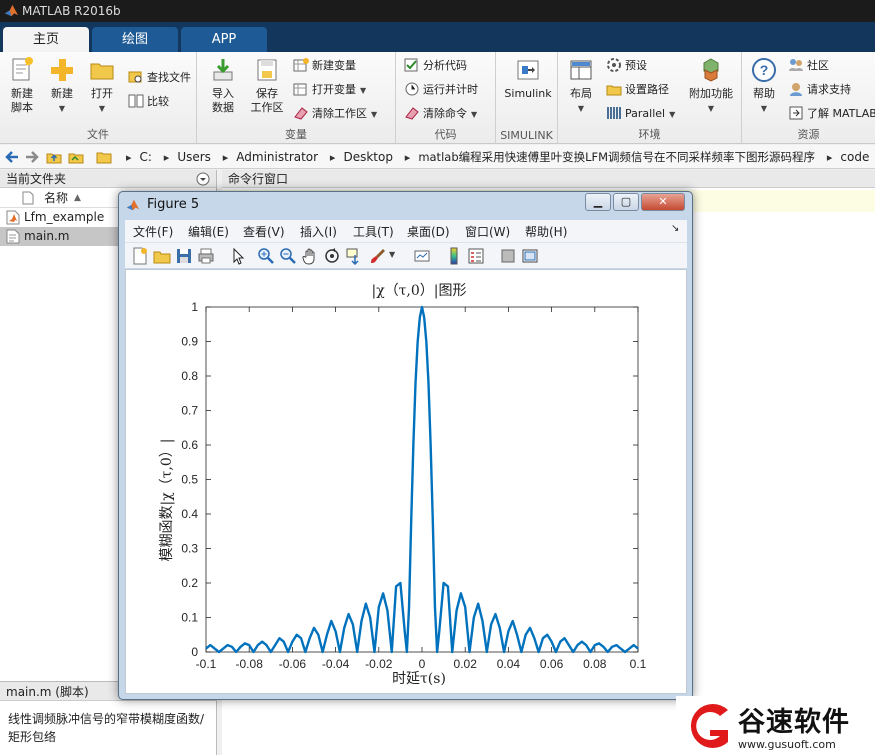 This screenshot has height=755, width=875. I want to click on analyze-code-icon, so click(411, 65).